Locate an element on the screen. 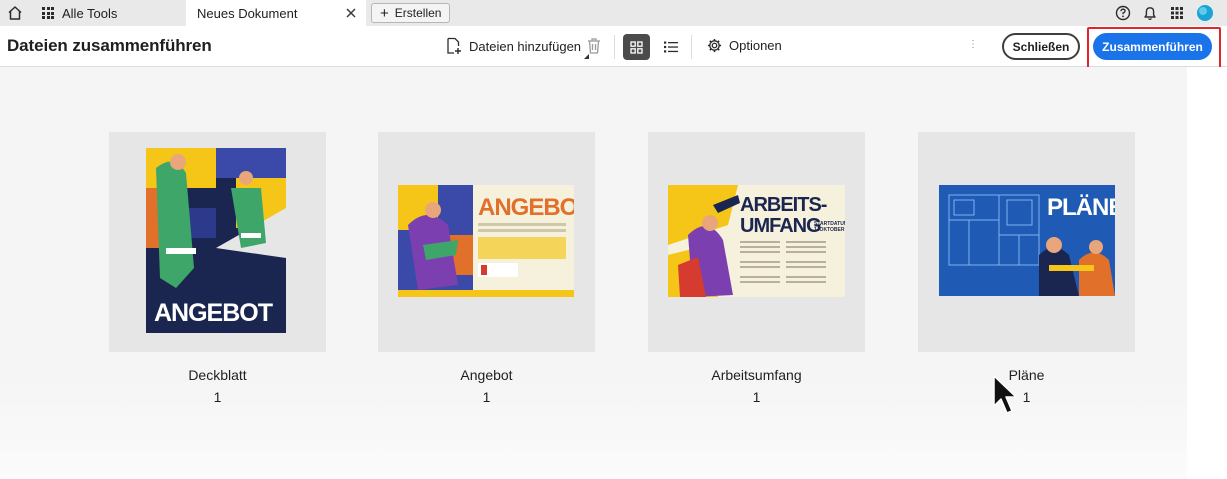 Image resolution: width=1227 pixels, height=479 pixels. options-button: Optionen is located at coordinates (744, 45).